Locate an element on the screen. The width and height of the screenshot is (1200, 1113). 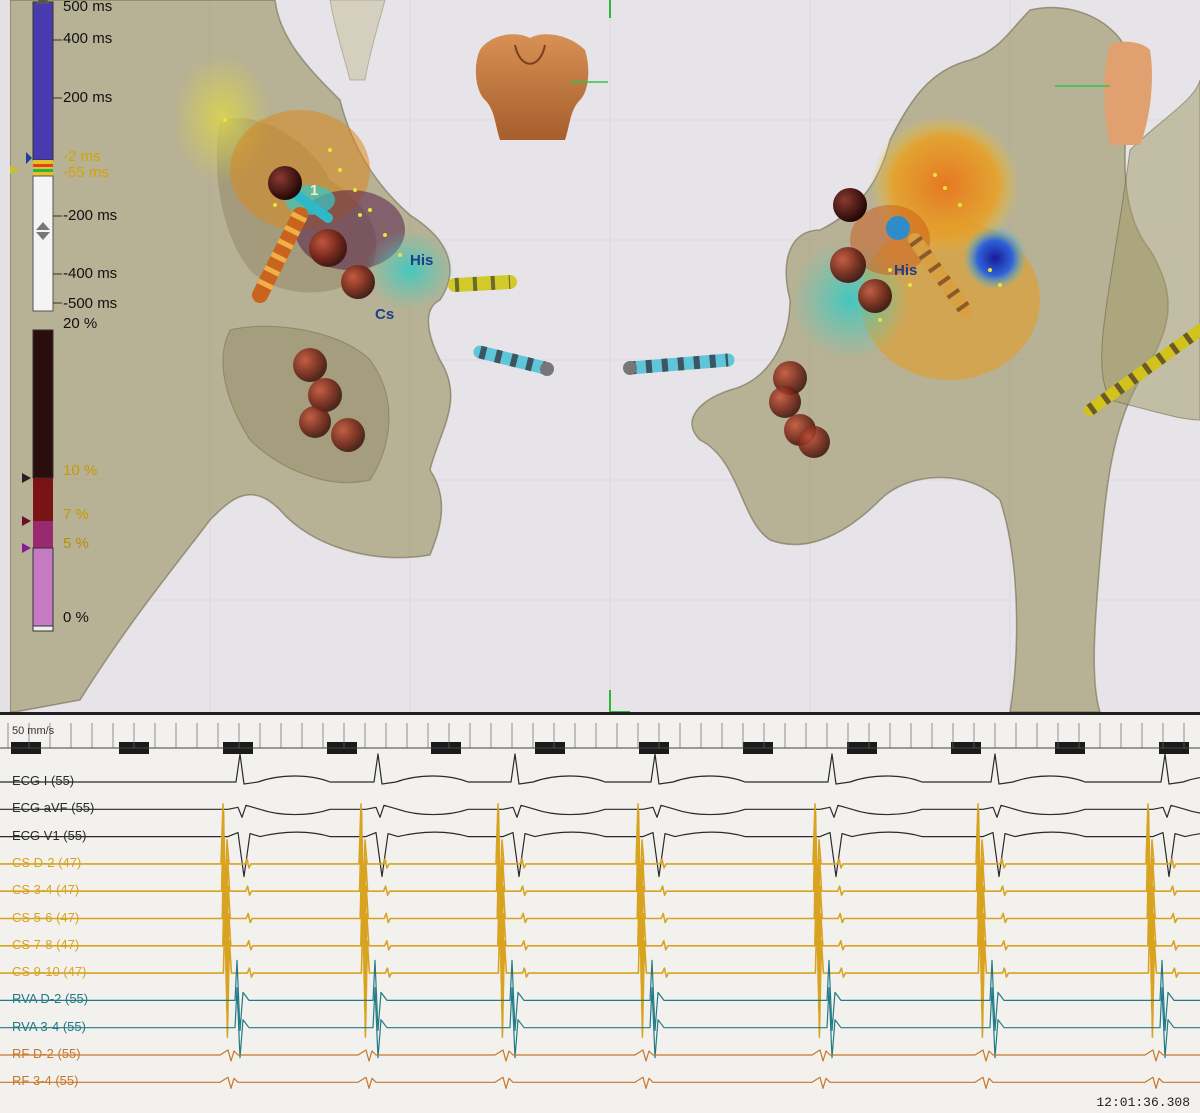
latency-bar-empty is located at coordinates (43, 243).